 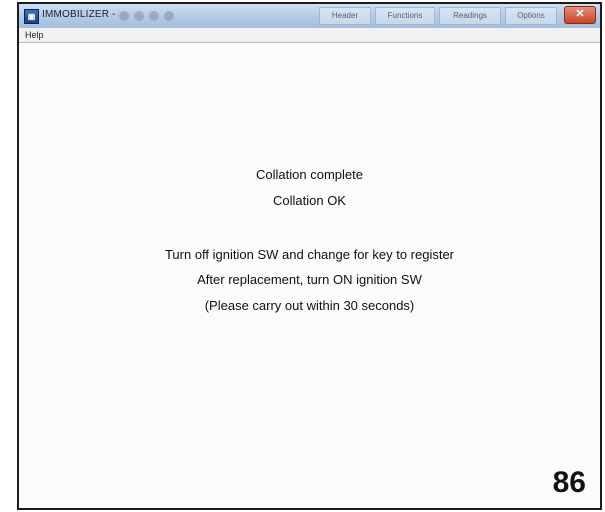 I want to click on message-collation-ok: Collation OK, so click(x=309, y=200).